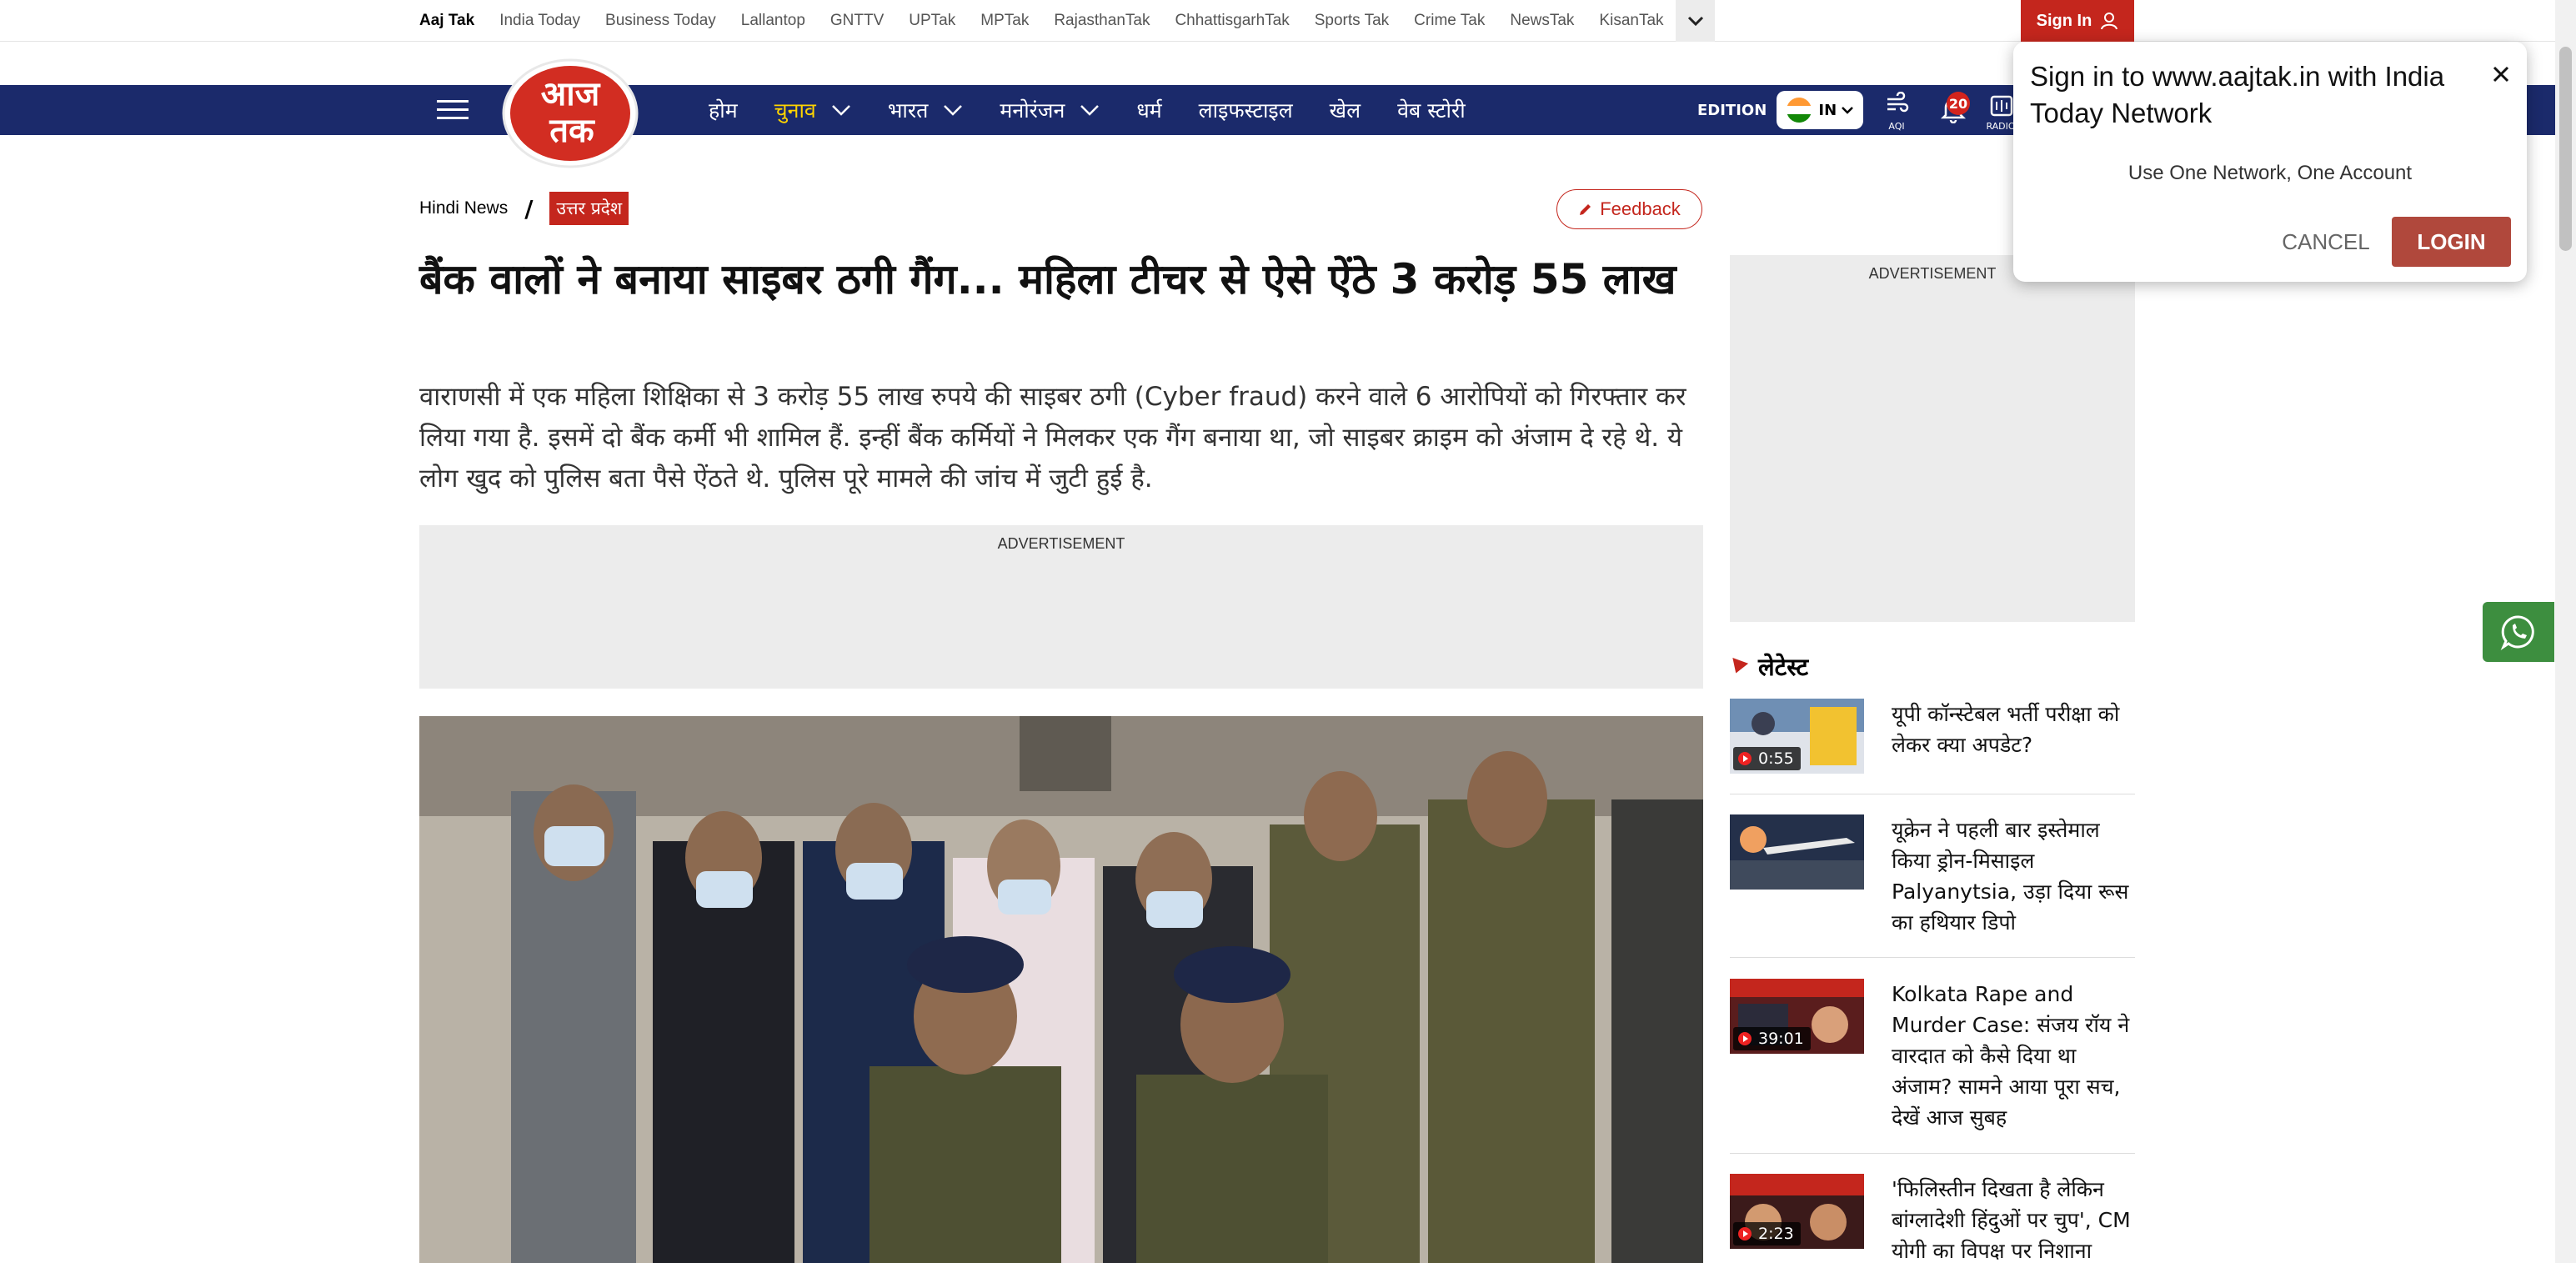 Image resolution: width=2576 pixels, height=1263 pixels. What do you see at coordinates (1431, 110) in the screenshot?
I see `nav-item-web-story: वेब स्टोरी` at bounding box center [1431, 110].